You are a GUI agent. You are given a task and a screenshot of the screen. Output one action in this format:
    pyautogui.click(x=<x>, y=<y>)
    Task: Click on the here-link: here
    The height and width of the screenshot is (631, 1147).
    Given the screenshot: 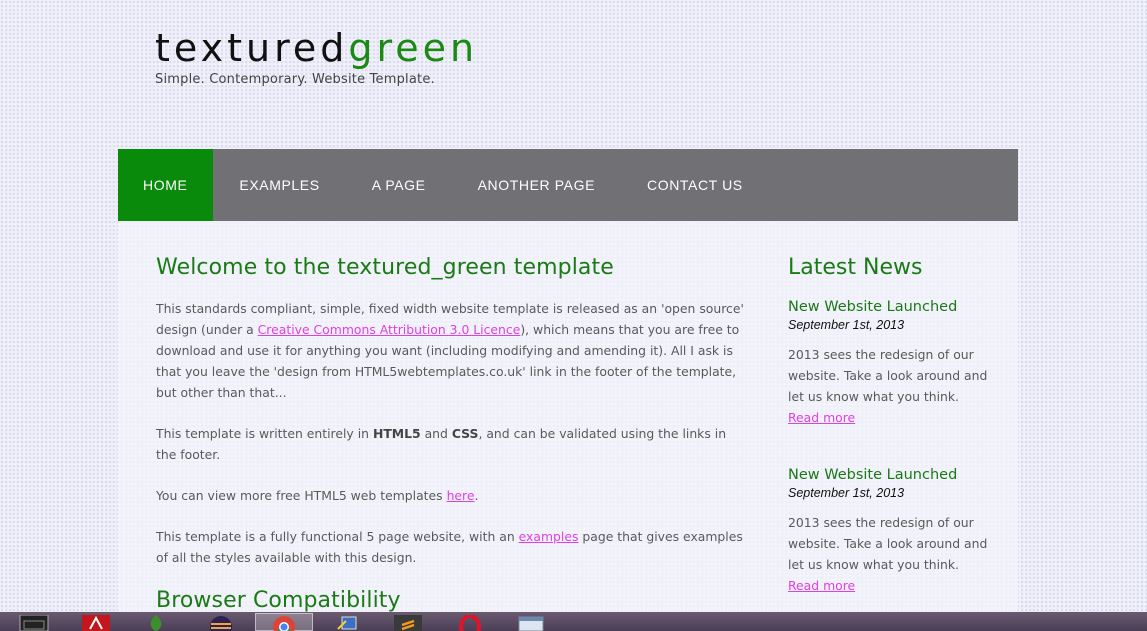 What is the action you would take?
    pyautogui.click(x=461, y=495)
    